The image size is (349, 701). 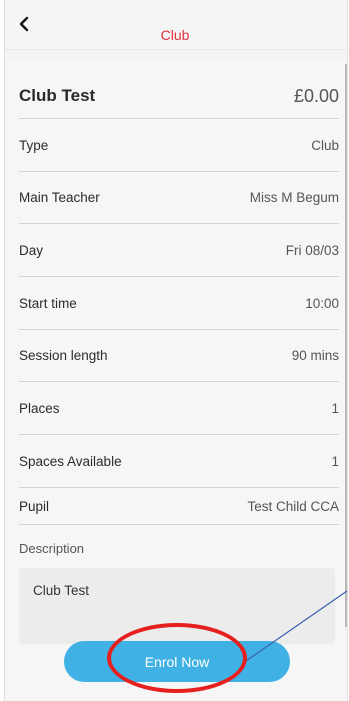 I want to click on detail-row-places: Places 1, so click(x=179, y=408).